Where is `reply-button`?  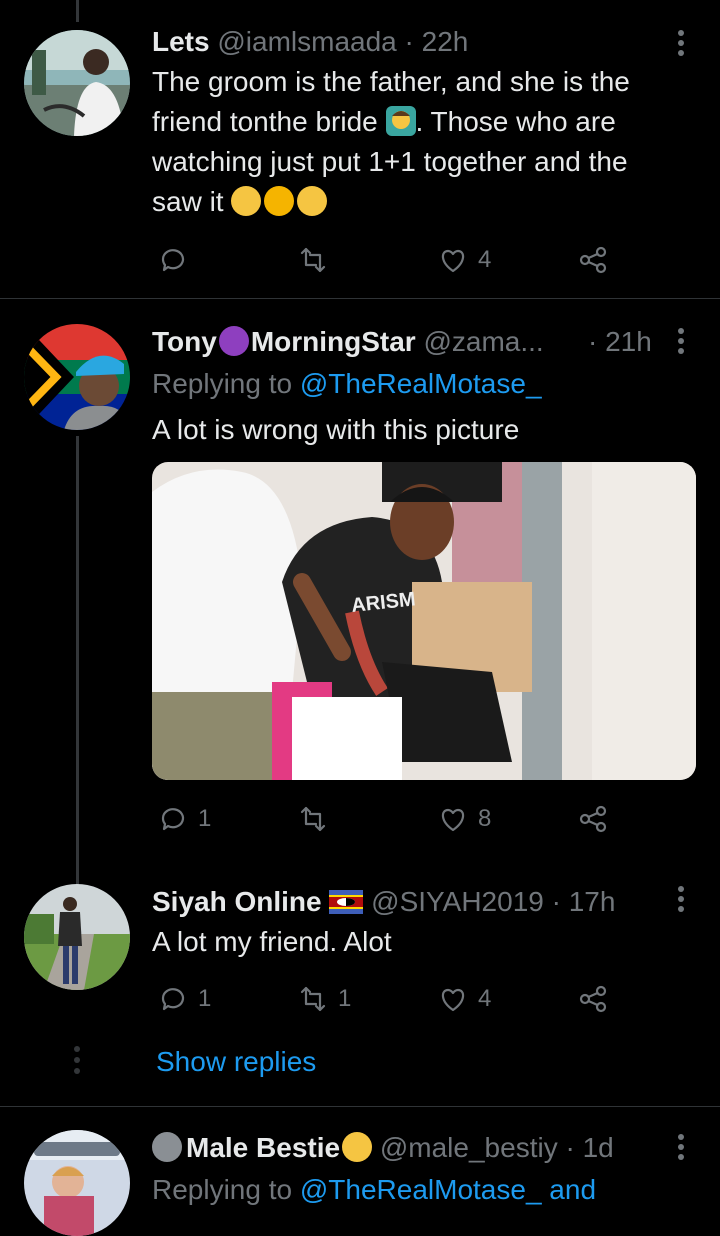
reply-button is located at coordinates (173, 260).